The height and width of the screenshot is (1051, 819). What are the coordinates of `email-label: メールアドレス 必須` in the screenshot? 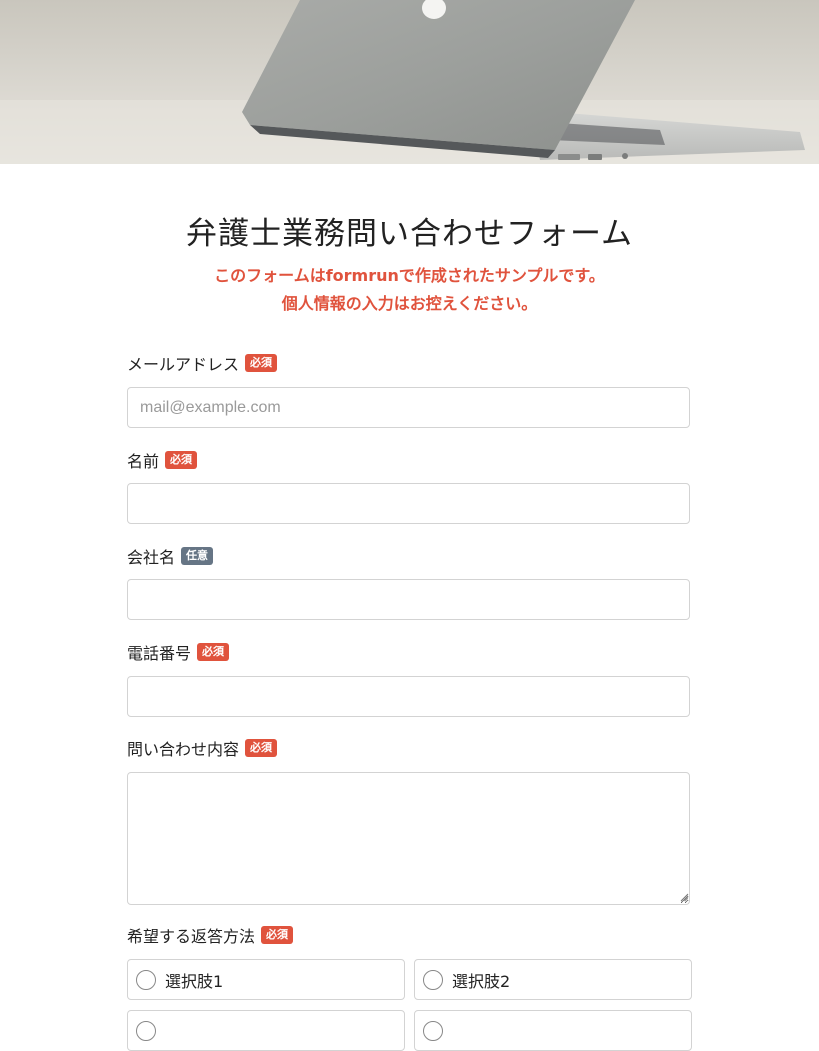 It's located at (202, 363).